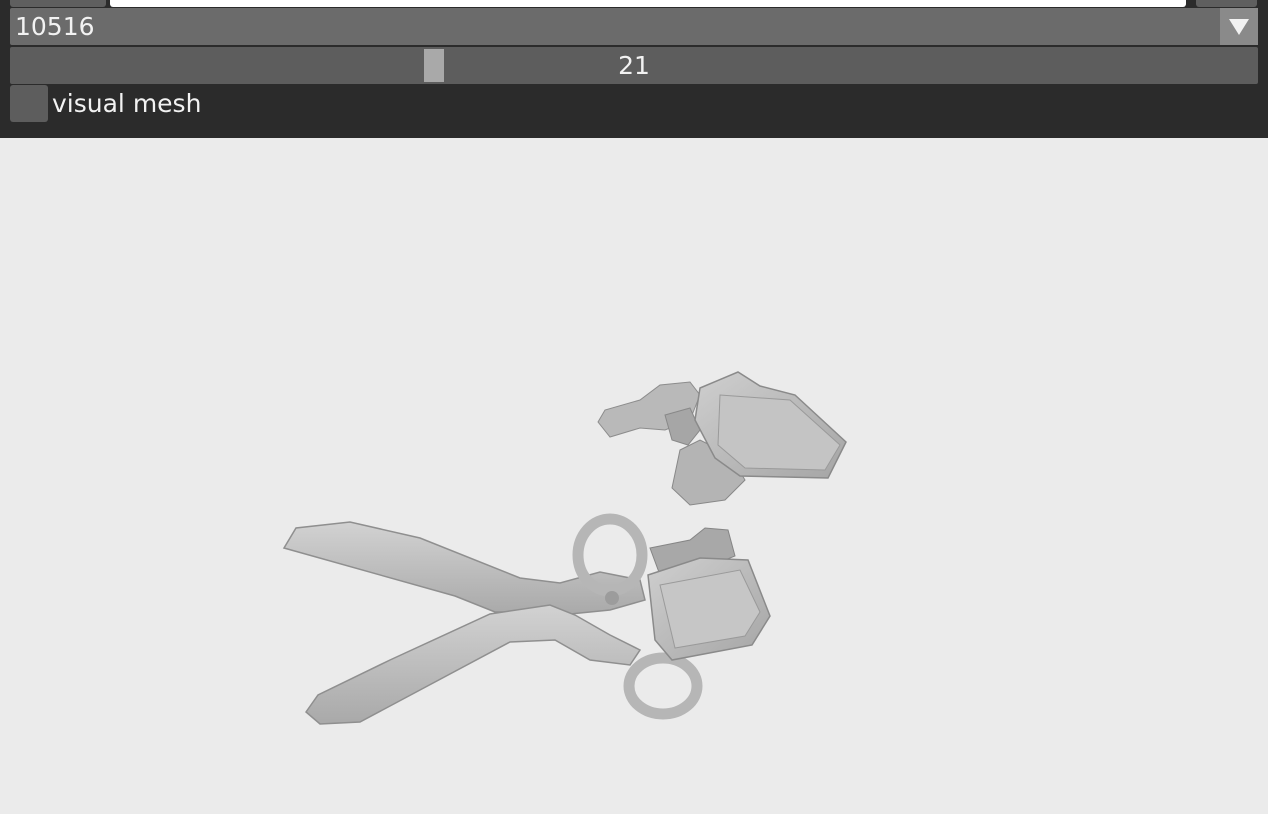  I want to click on scissors, so click(492, 619).